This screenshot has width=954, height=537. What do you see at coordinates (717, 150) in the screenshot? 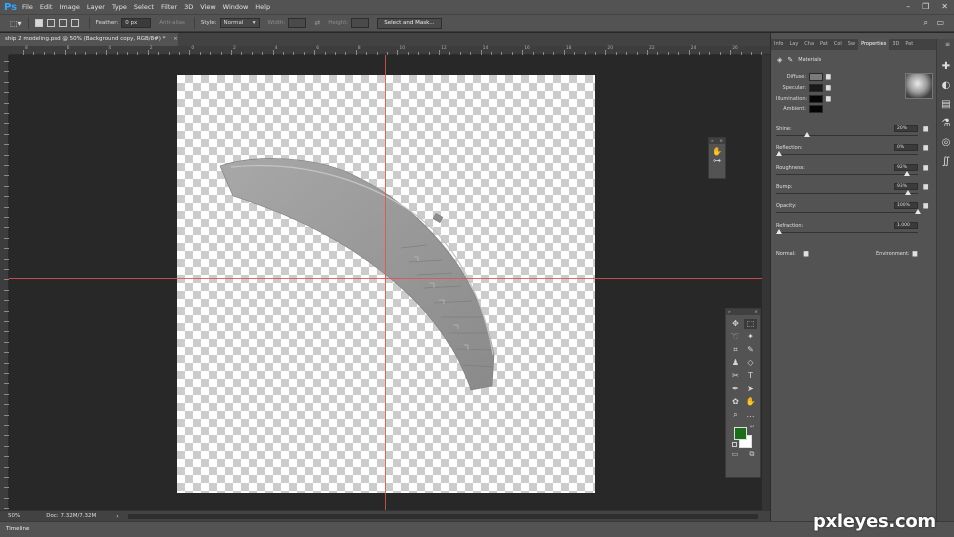
I see `clone-source-icon: ✋` at bounding box center [717, 150].